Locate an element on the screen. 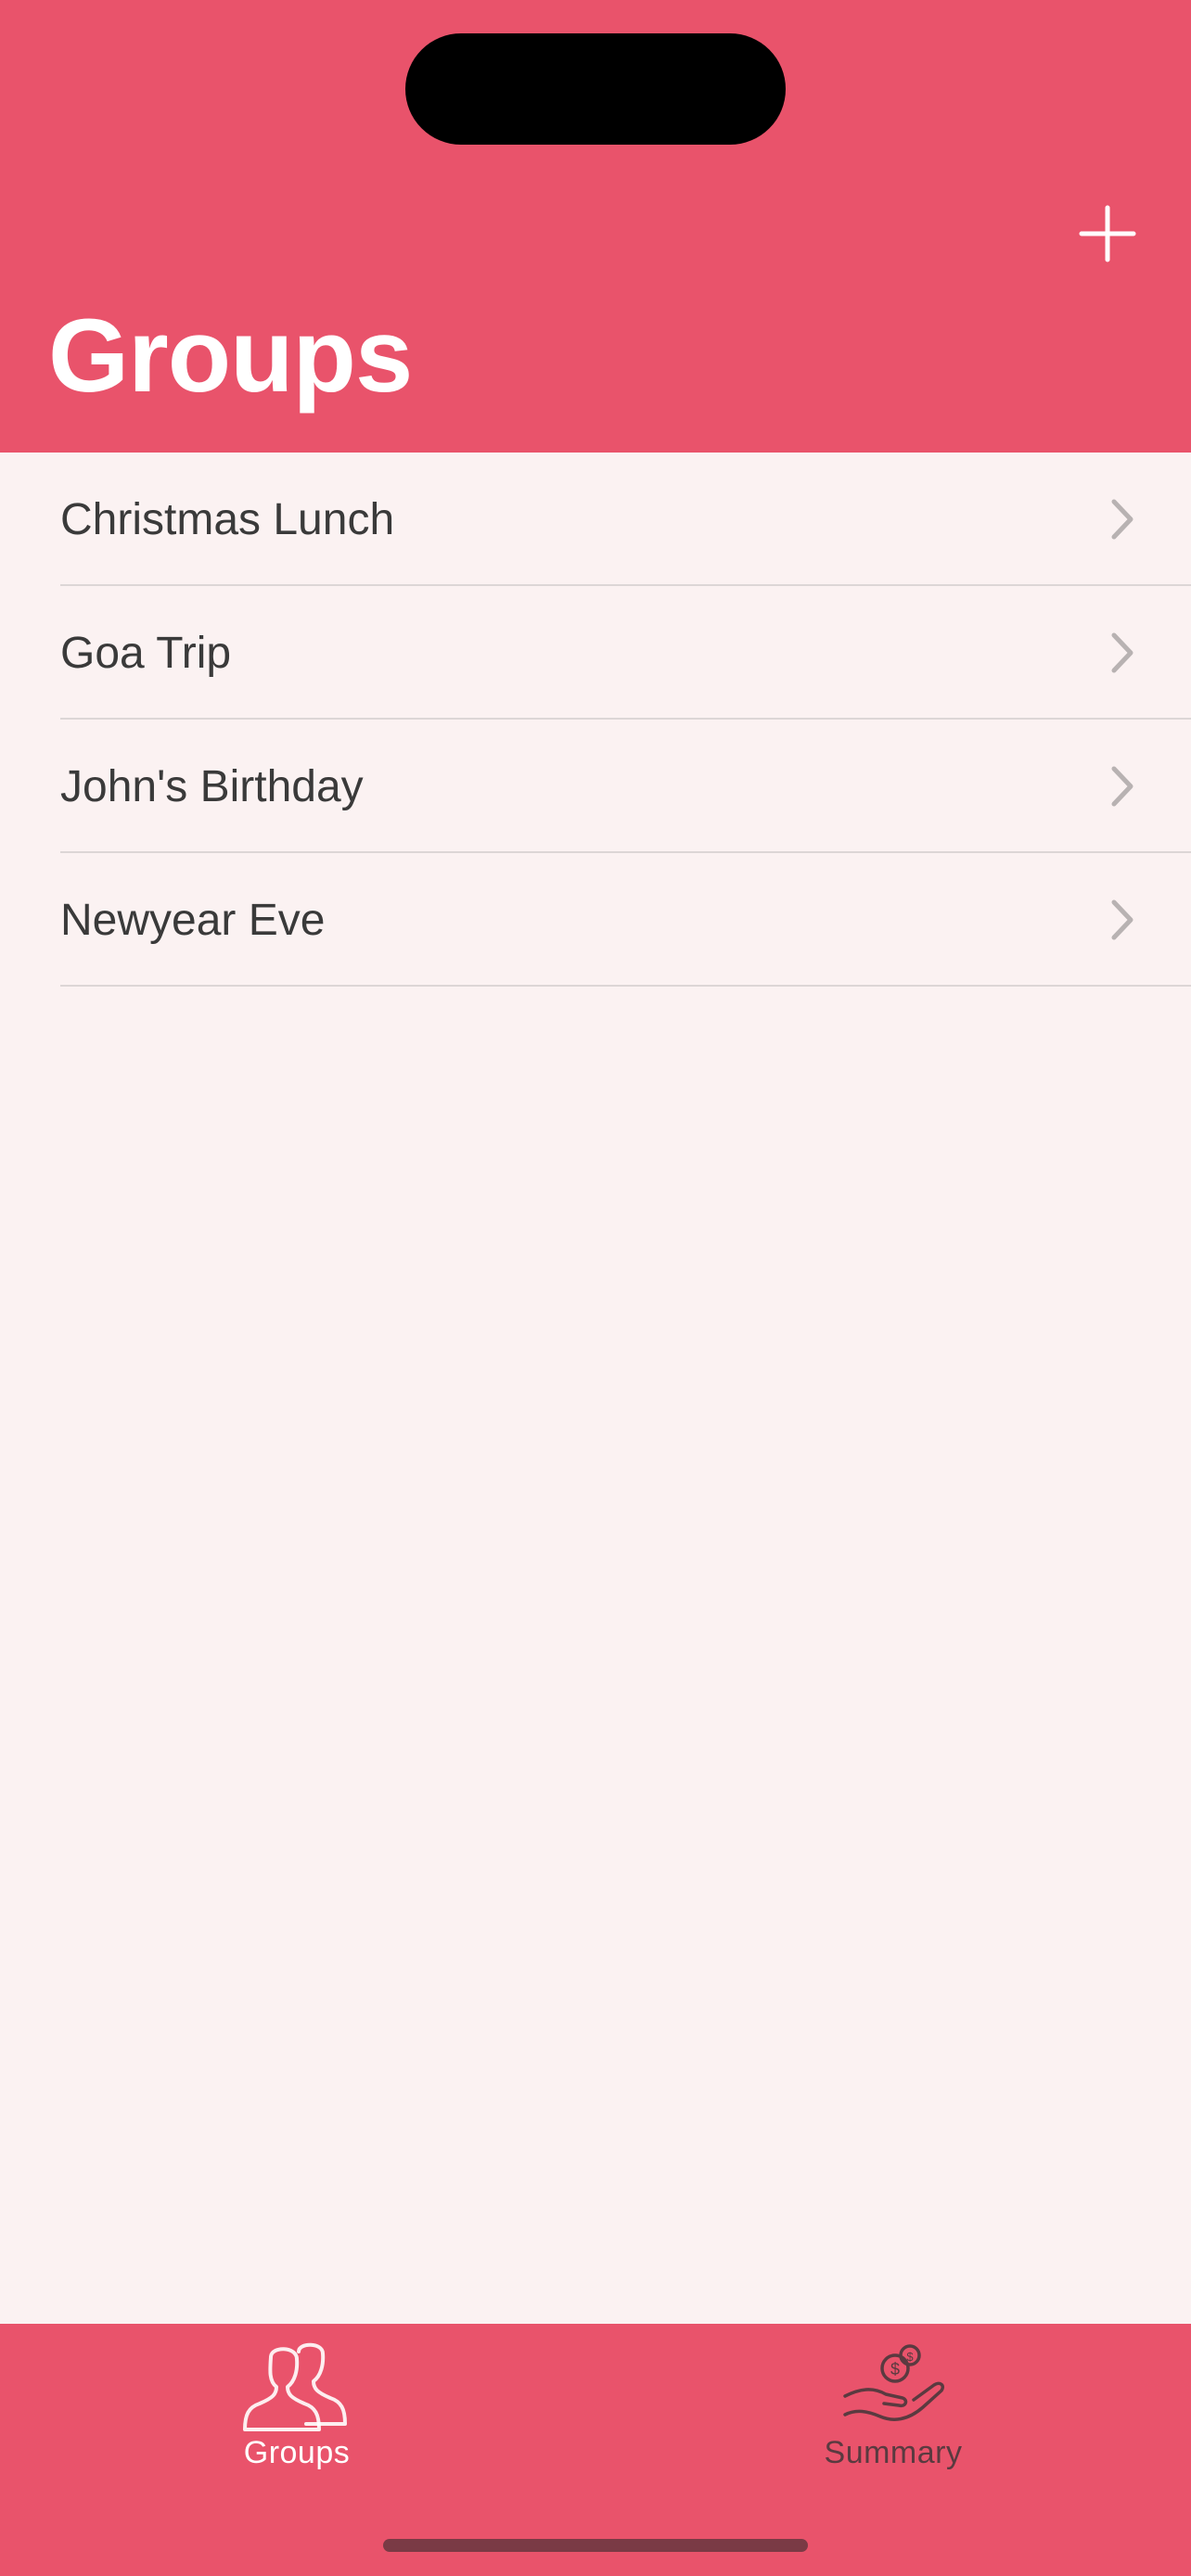 This screenshot has height=2576, width=1191. tab-summary: $ $ Summary is located at coordinates (894, 2402).